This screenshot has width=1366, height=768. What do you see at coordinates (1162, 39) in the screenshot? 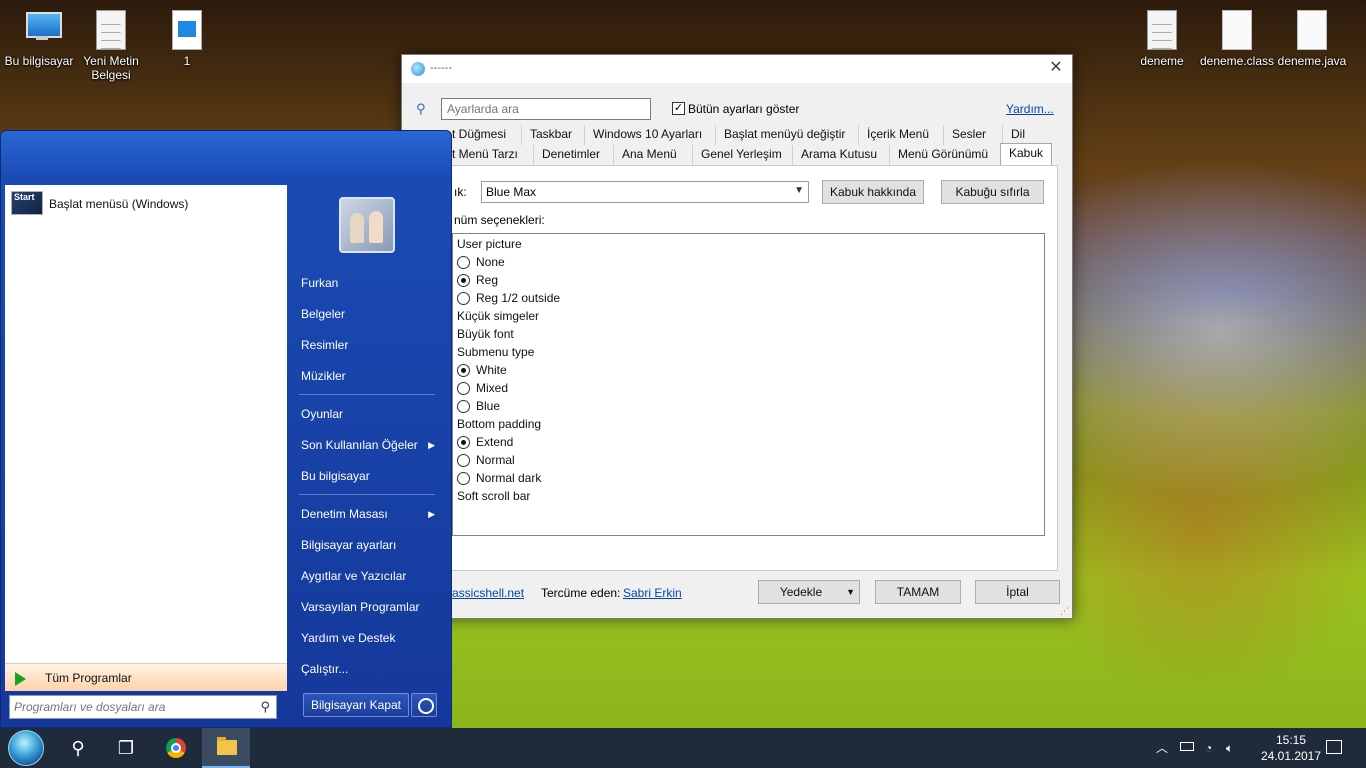
I see `desktop-icon-deneme: deneme` at bounding box center [1162, 39].